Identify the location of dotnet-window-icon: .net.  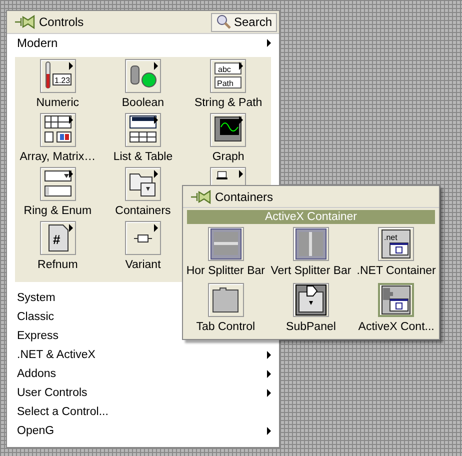
(396, 244).